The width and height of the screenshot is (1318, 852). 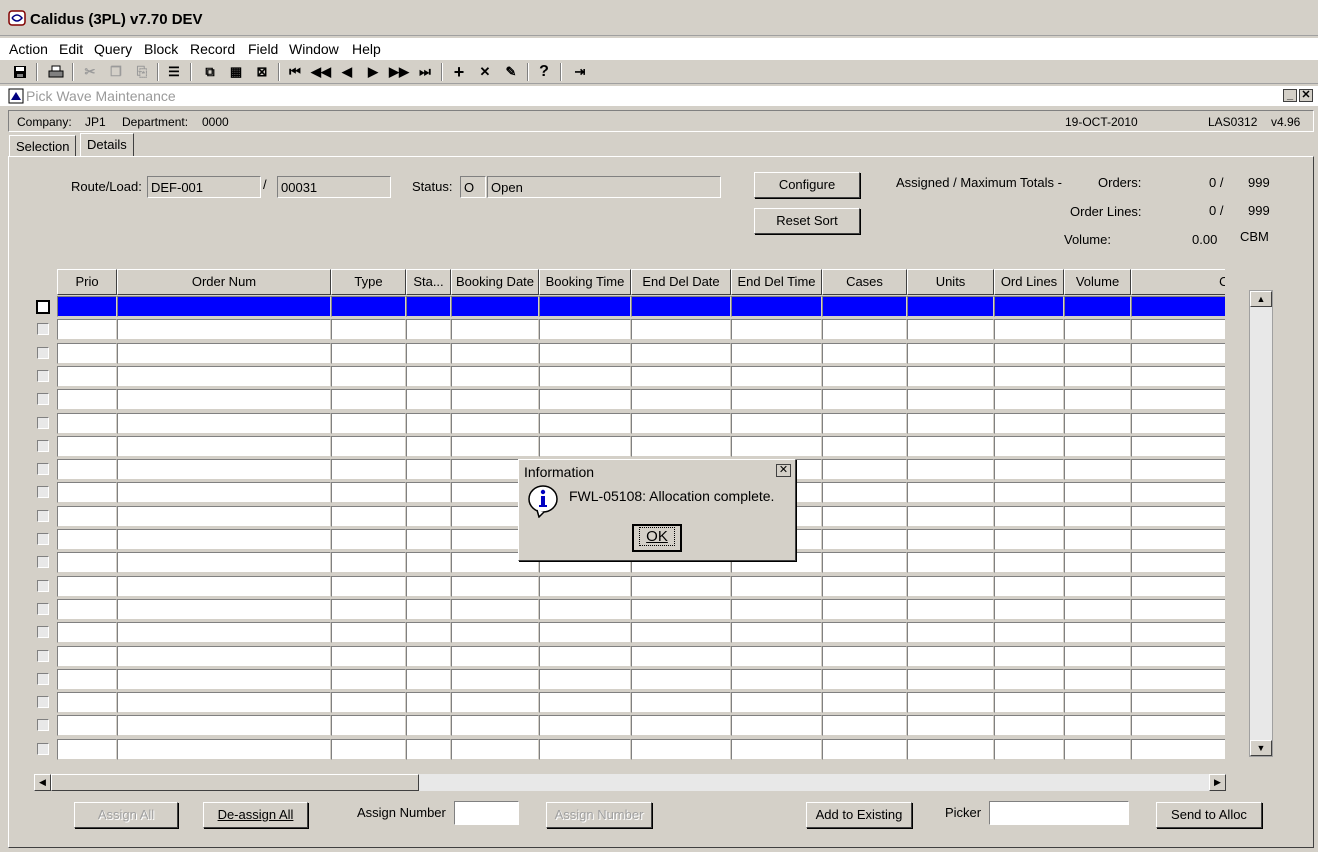 I want to click on assign-number-input, so click(x=486, y=813).